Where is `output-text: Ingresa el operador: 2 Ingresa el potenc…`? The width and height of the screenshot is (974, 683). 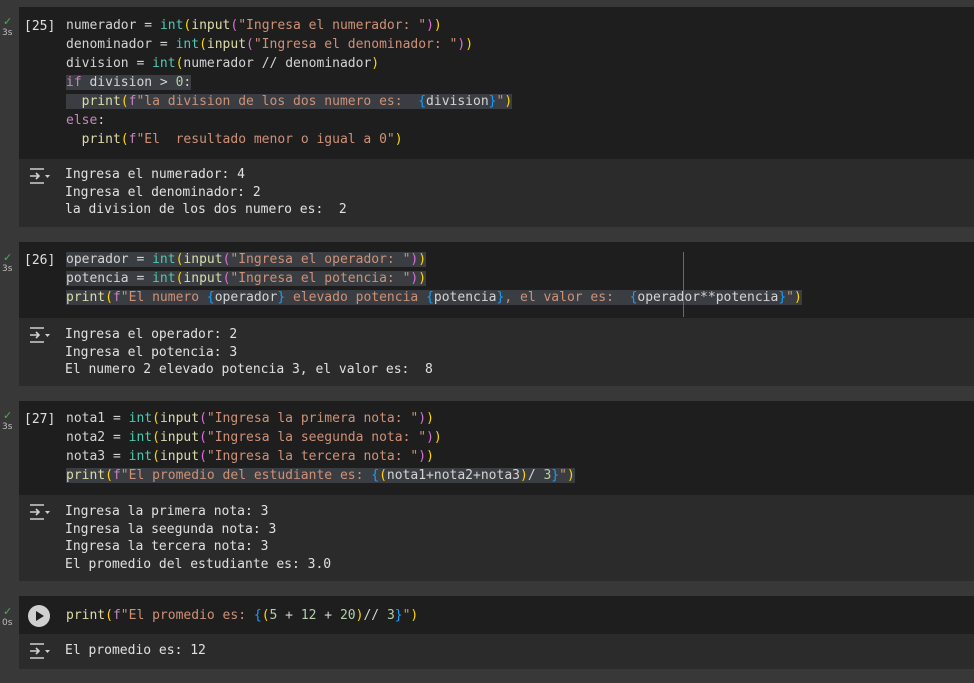
output-text: Ingresa el operador: 2 Ingresa el potenc… is located at coordinates (249, 352).